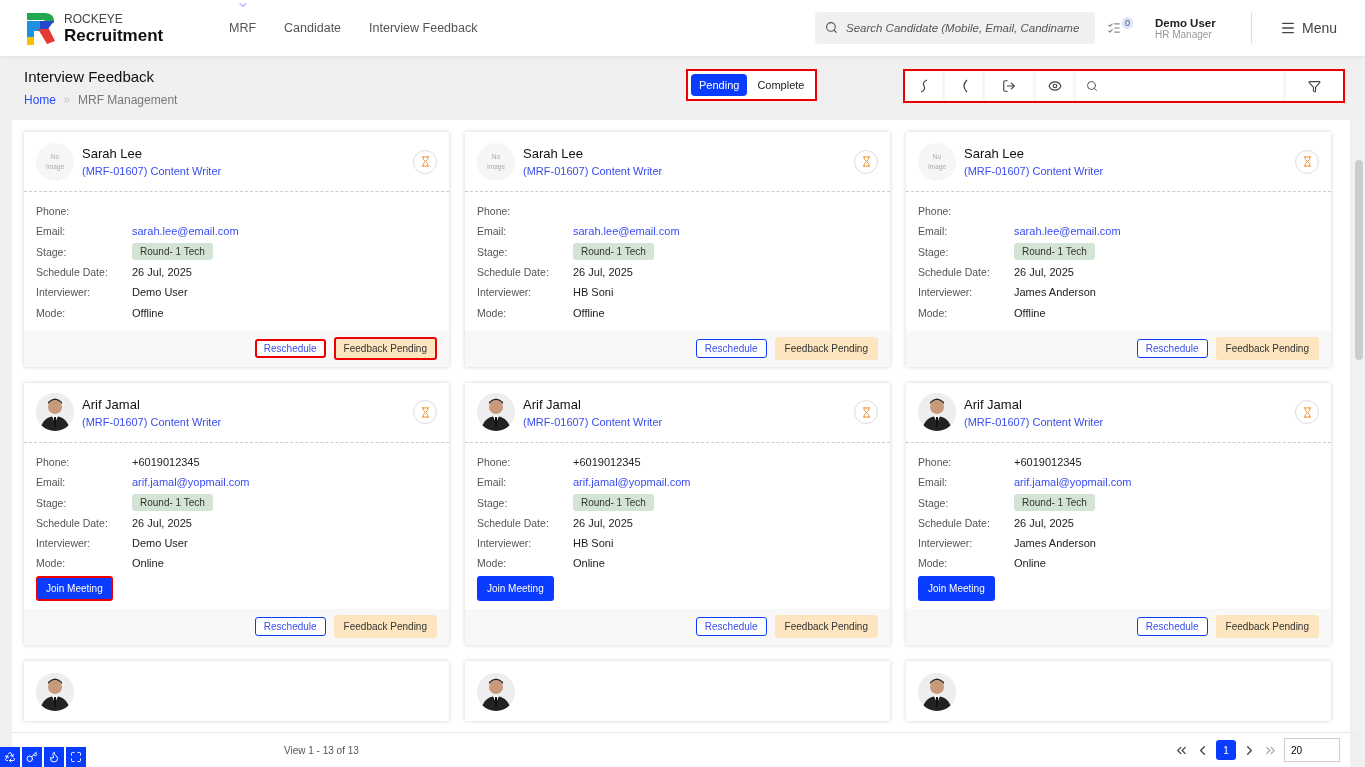  What do you see at coordinates (1312, 750) in the screenshot?
I see `page-size-field: 20` at bounding box center [1312, 750].